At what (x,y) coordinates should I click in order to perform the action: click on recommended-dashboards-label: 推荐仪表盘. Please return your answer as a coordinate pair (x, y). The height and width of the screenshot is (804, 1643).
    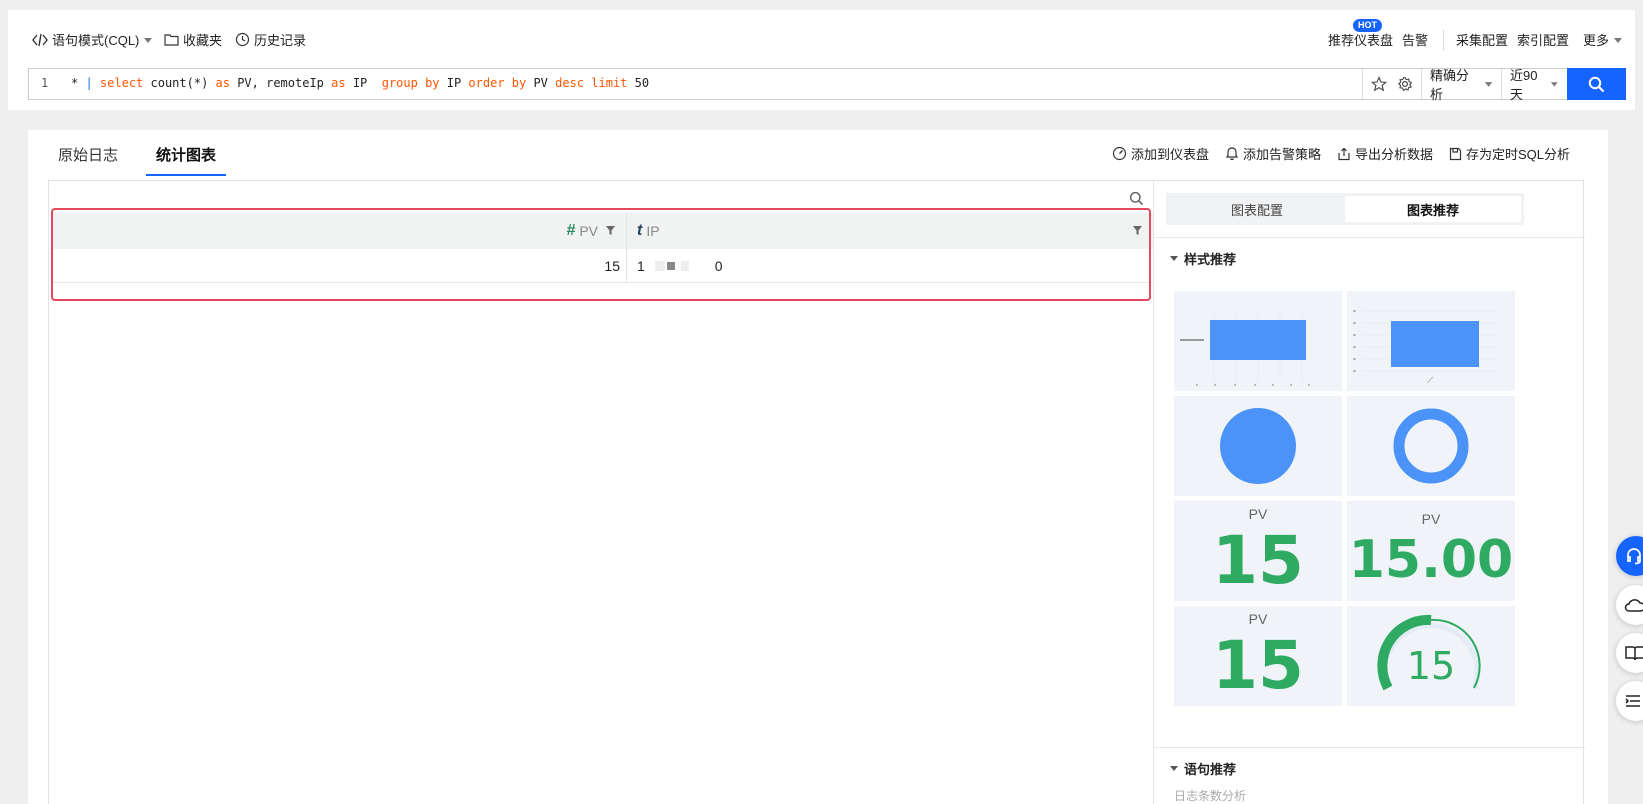
    Looking at the image, I should click on (1361, 40).